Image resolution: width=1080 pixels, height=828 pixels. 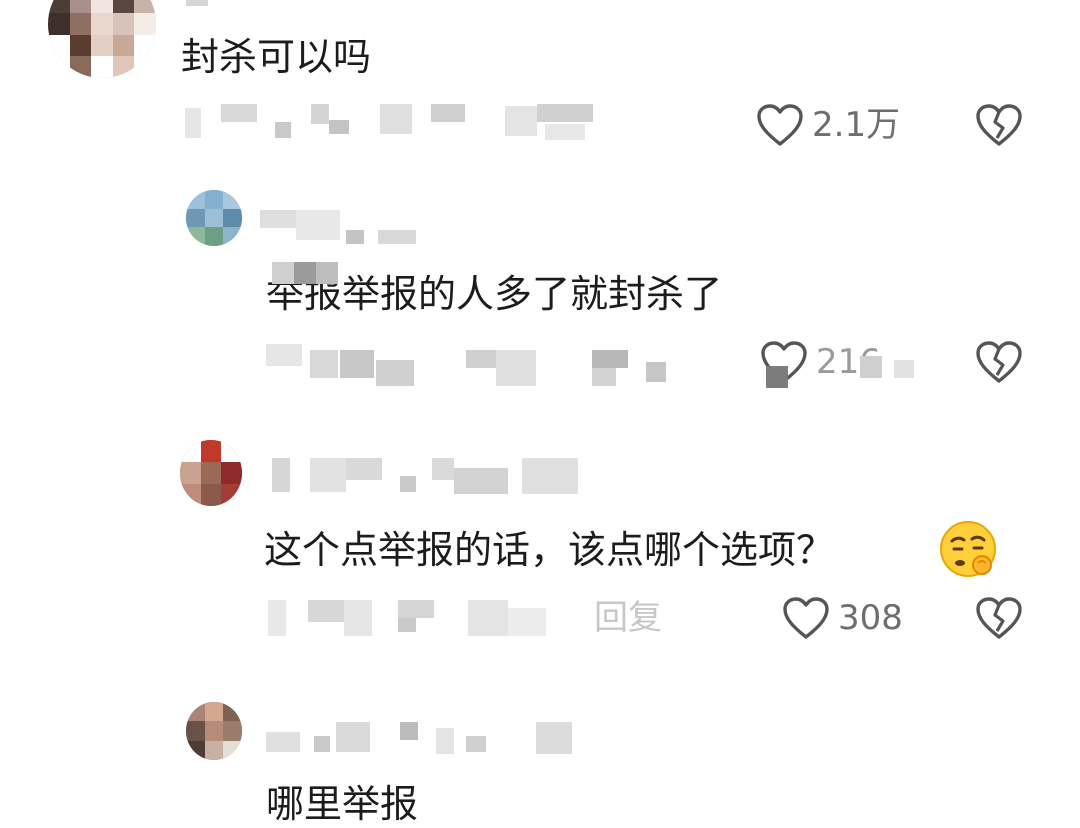 What do you see at coordinates (856, 125) in the screenshot?
I see `like-count: 2.1万` at bounding box center [856, 125].